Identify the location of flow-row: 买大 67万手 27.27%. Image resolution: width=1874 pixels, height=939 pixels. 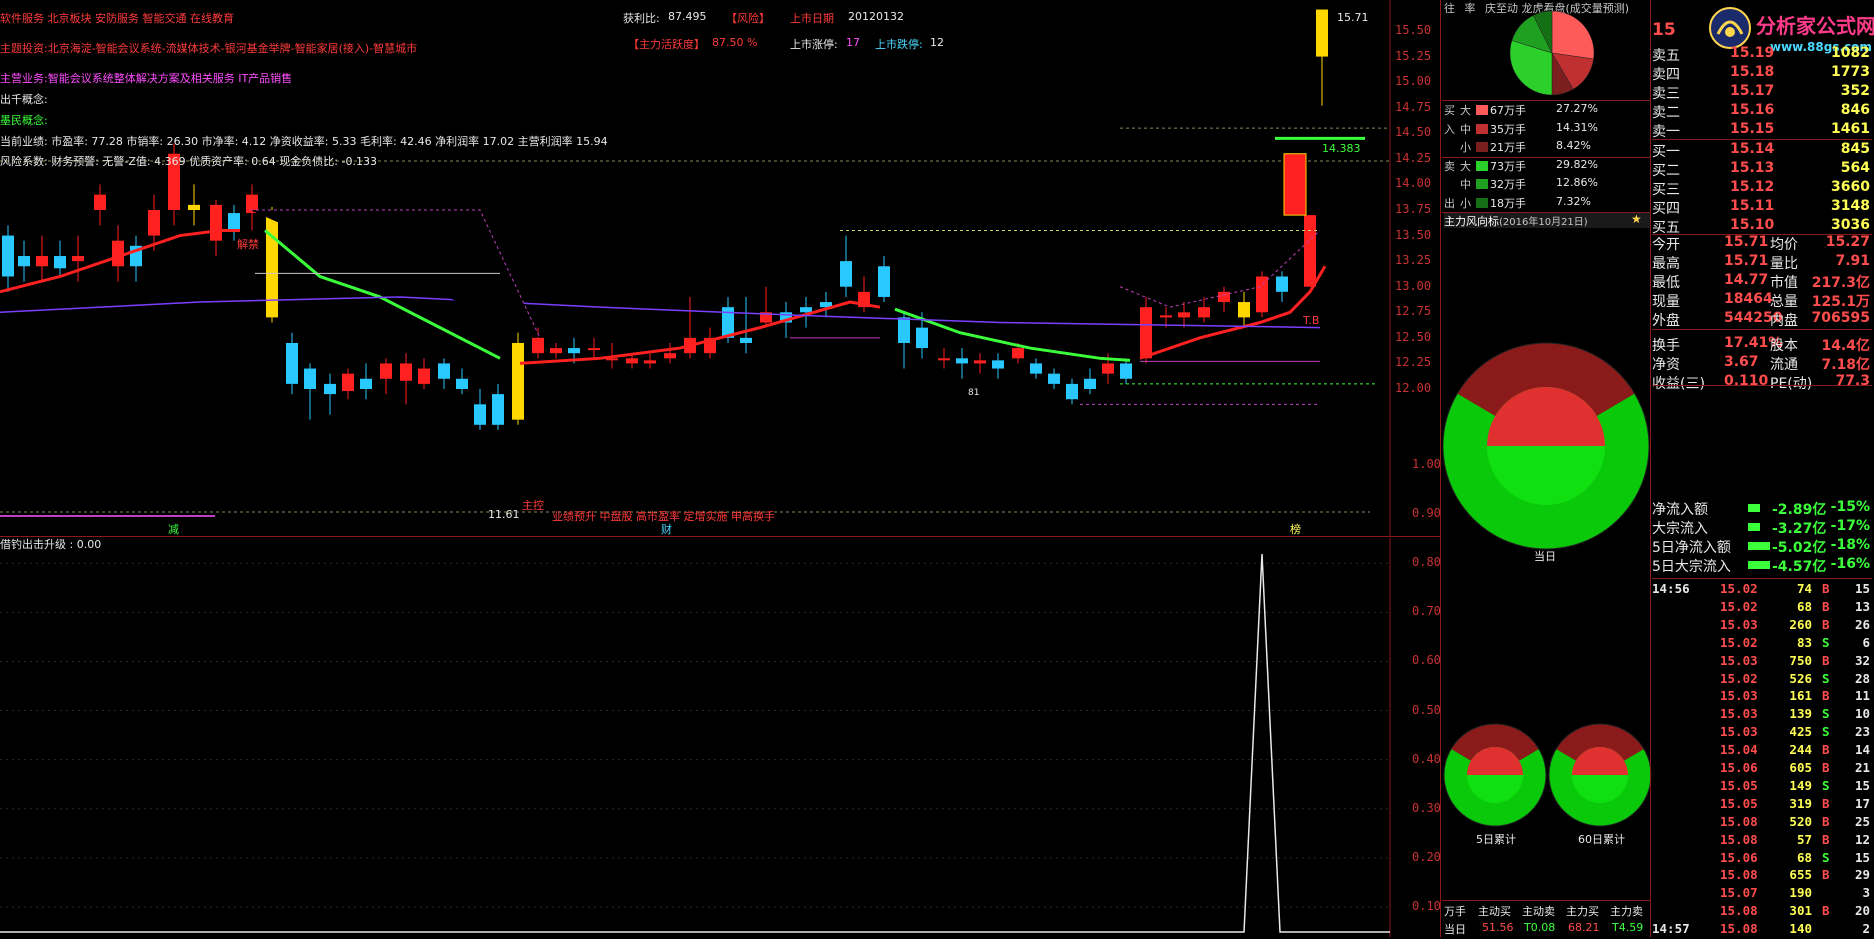
(1546, 110).